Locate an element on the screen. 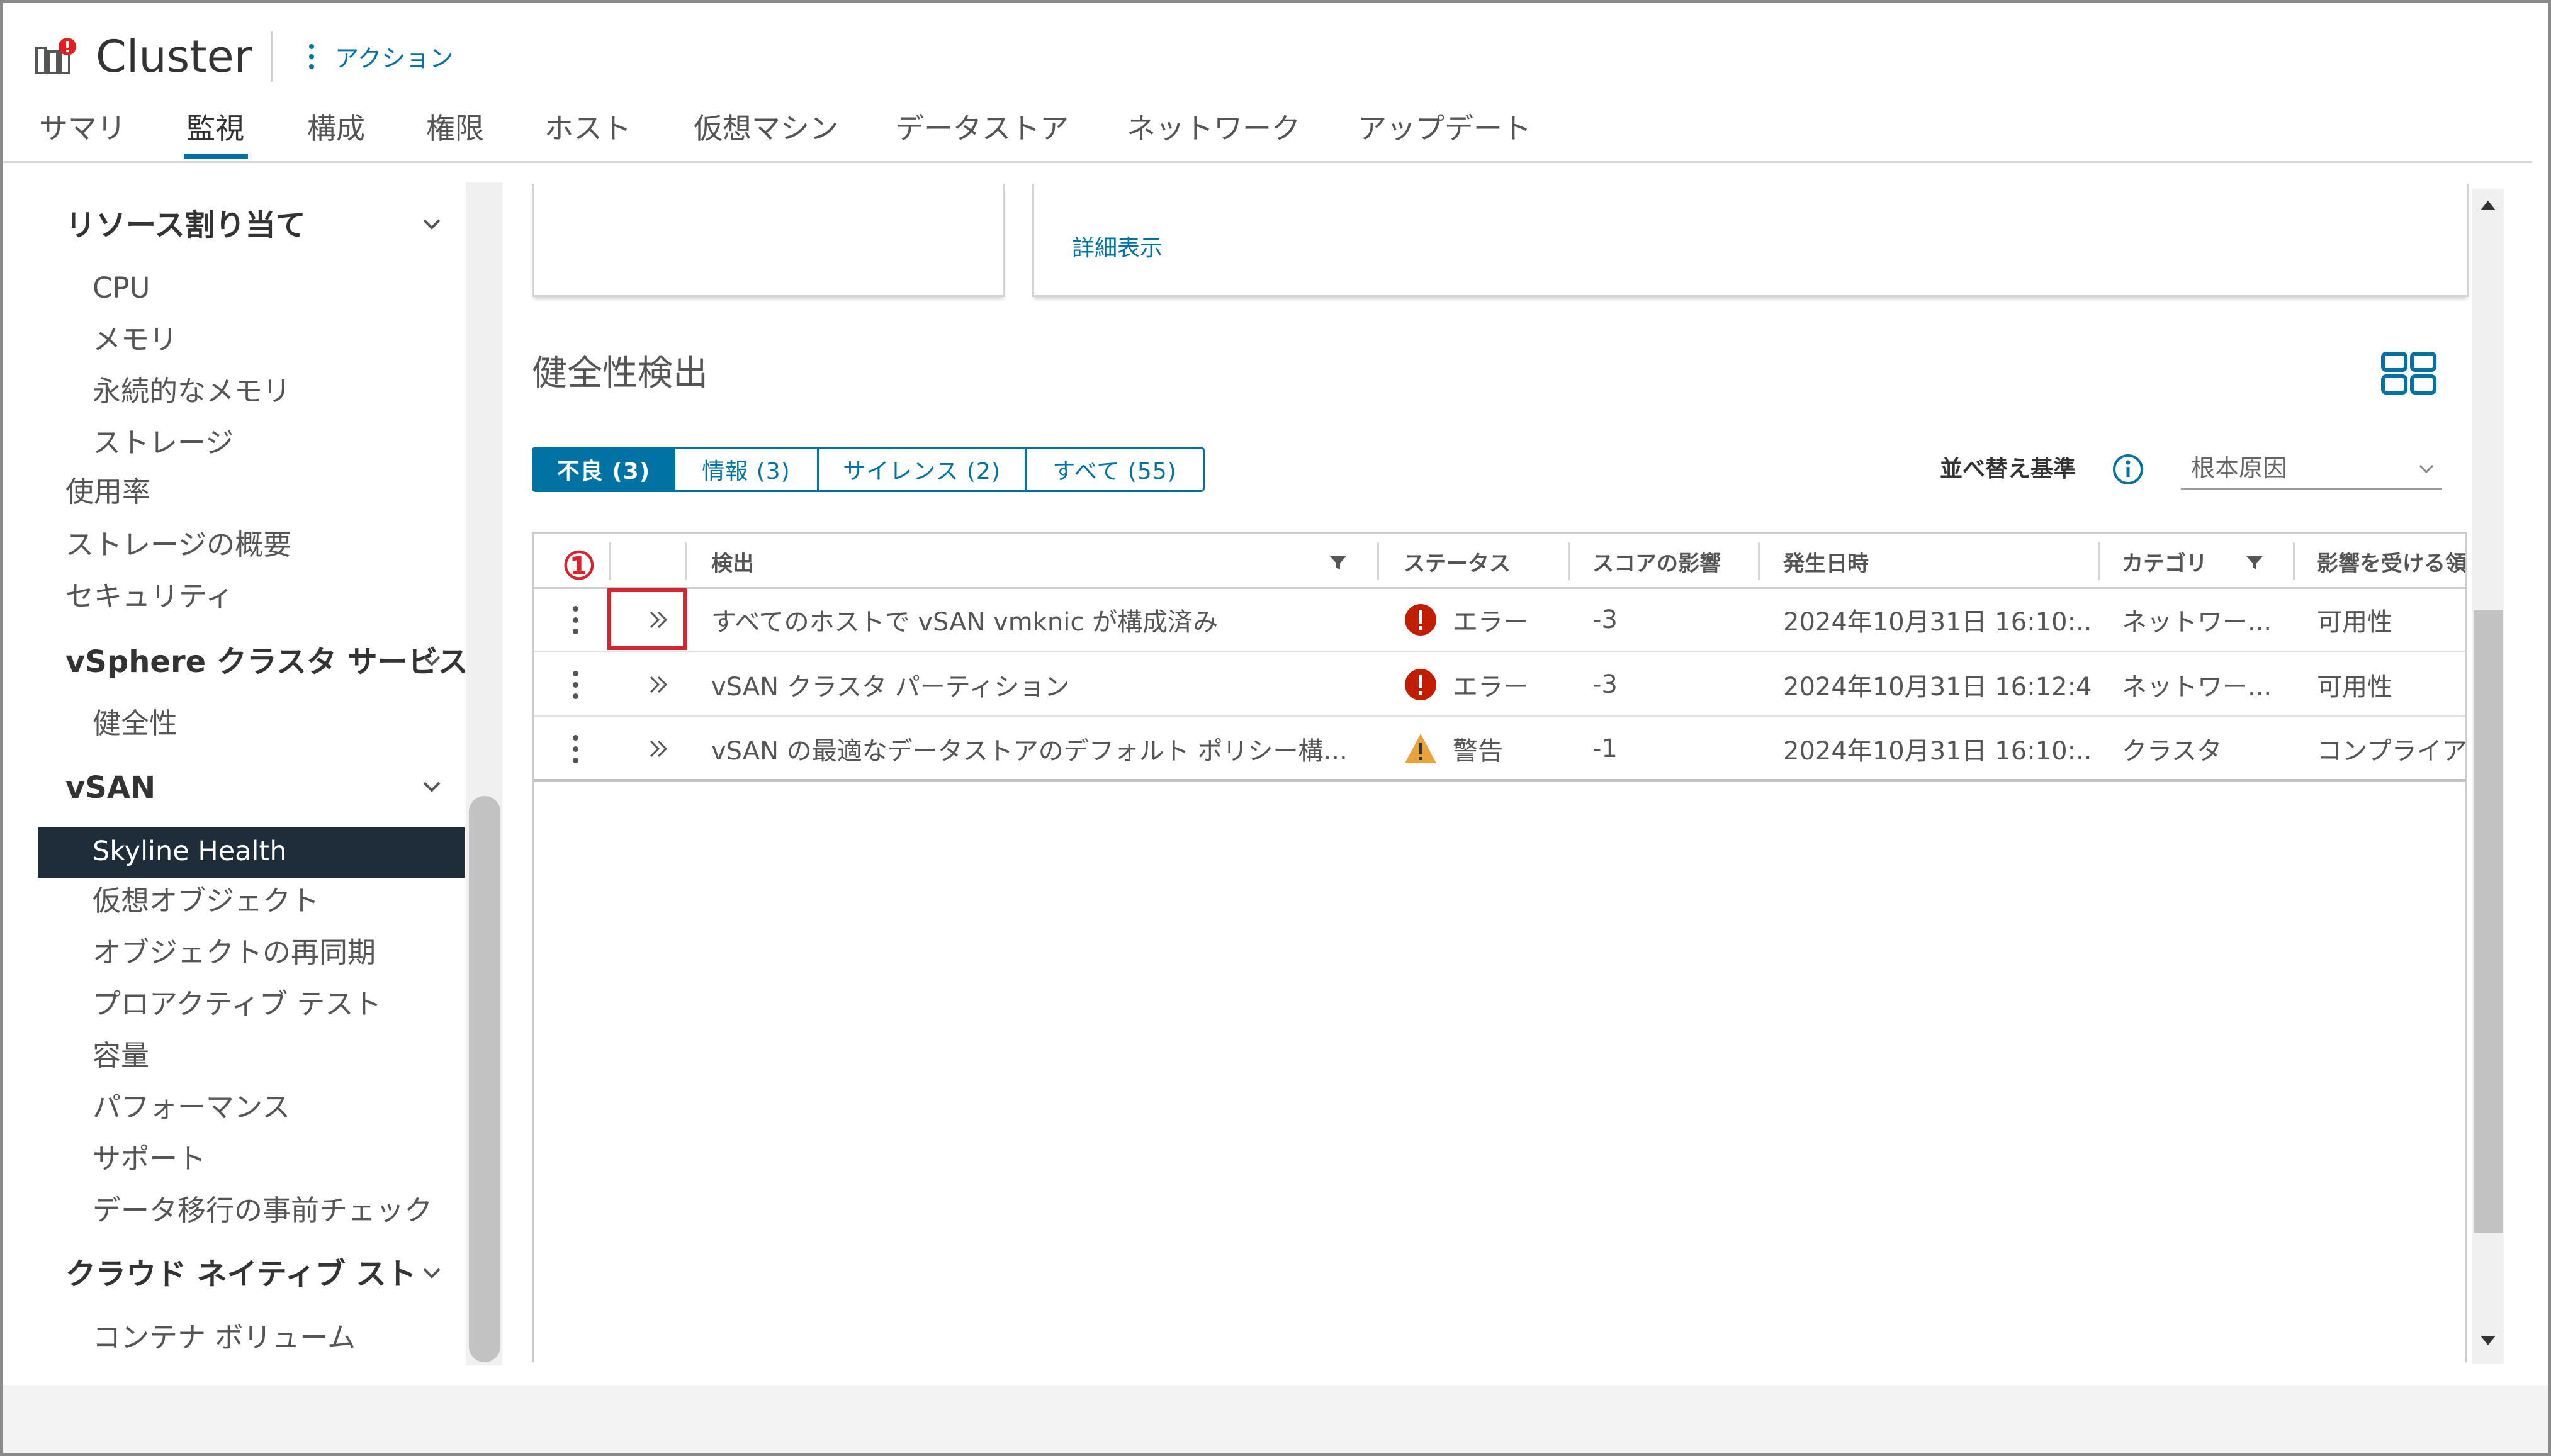 The width and height of the screenshot is (2551, 1456). tab-permissions: 権限 is located at coordinates (455, 128).